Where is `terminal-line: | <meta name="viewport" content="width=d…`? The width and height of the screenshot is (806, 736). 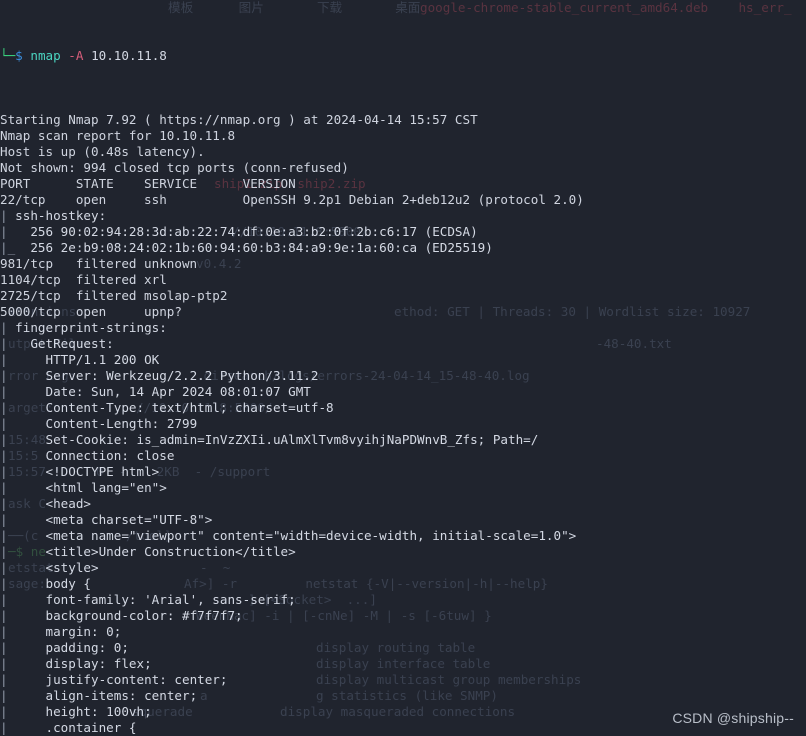 terminal-line: | <meta name="viewport" content="width=d… is located at coordinates (403, 536).